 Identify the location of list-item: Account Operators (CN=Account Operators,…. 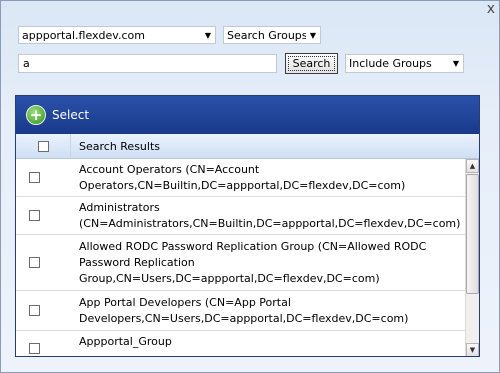
(241, 178).